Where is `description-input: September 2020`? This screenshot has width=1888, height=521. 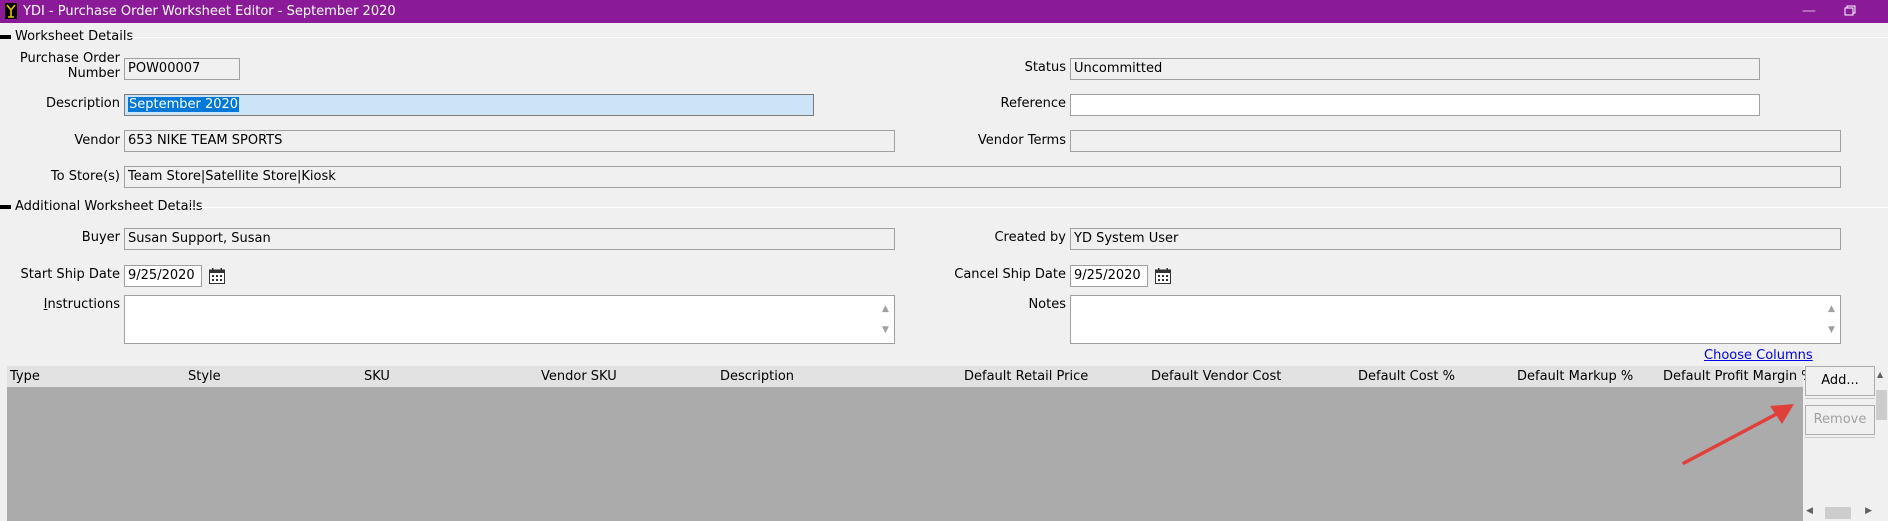
description-input: September 2020 is located at coordinates (469, 105).